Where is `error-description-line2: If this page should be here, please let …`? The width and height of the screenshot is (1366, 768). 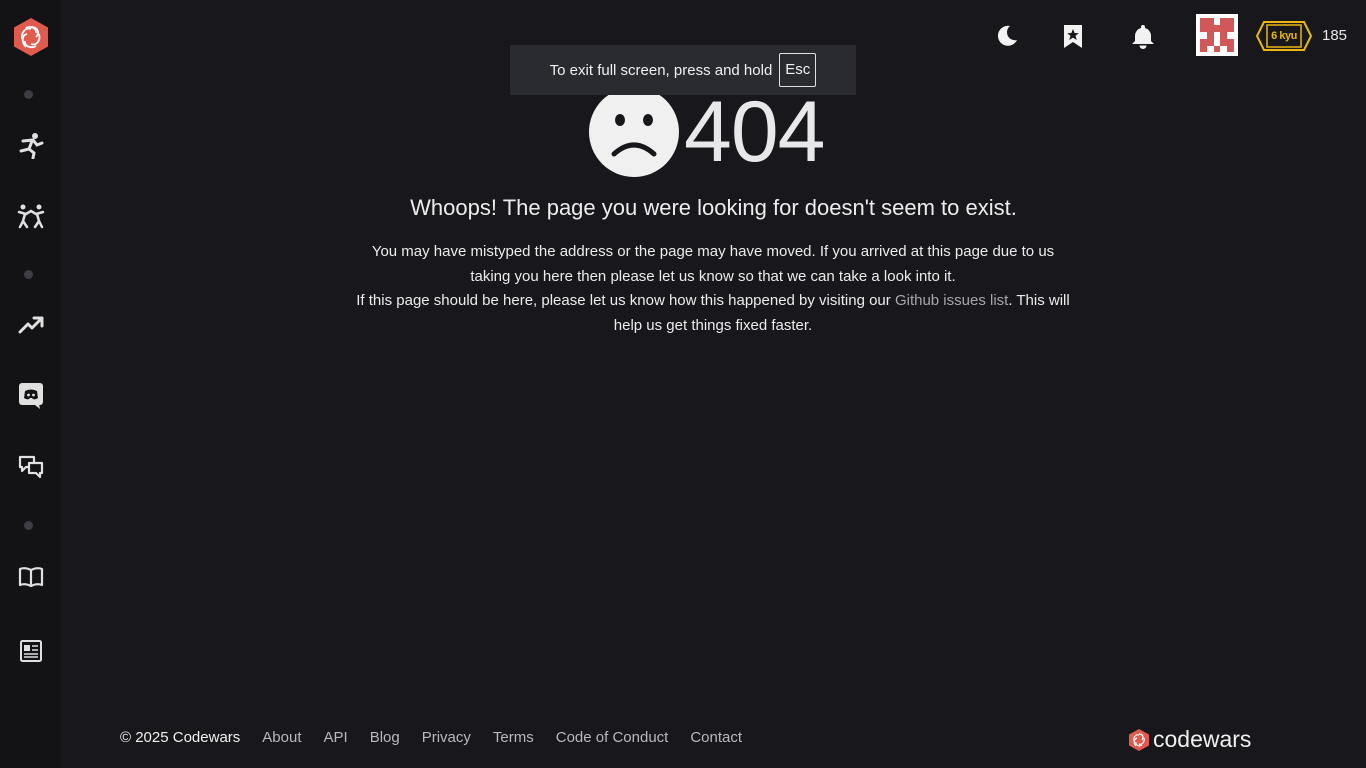
error-description-line2: If this page should be here, please let … is located at coordinates (713, 313).